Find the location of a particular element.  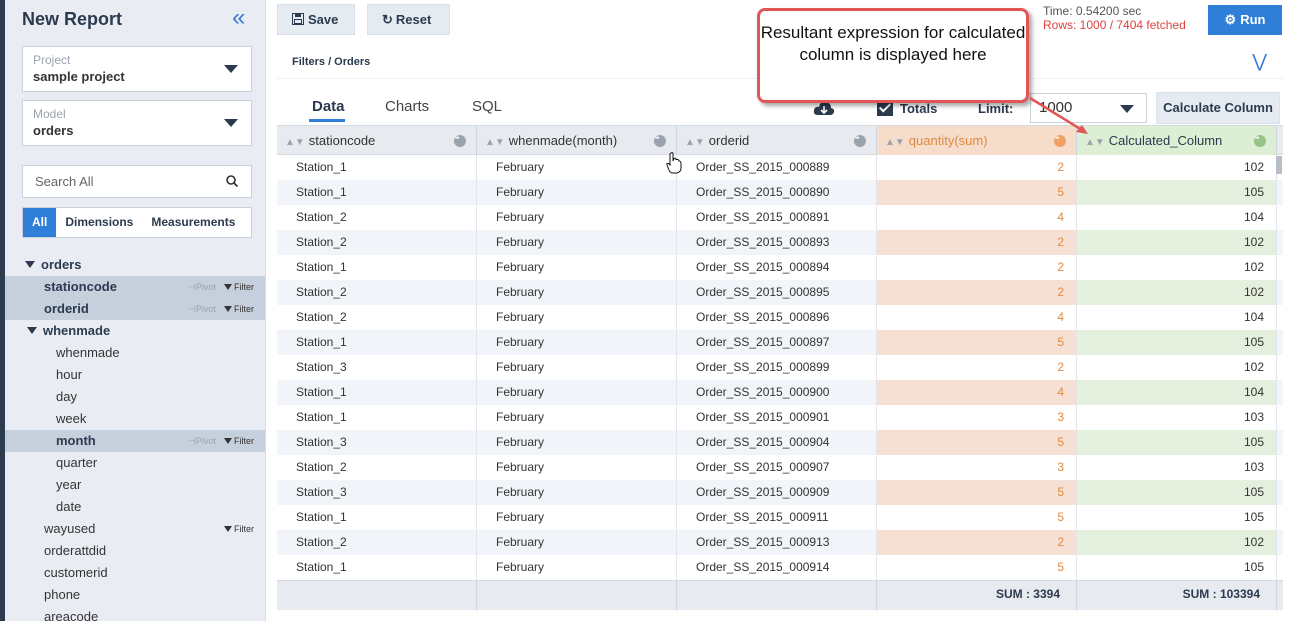

tree-item-phone: phone is located at coordinates (135, 595).